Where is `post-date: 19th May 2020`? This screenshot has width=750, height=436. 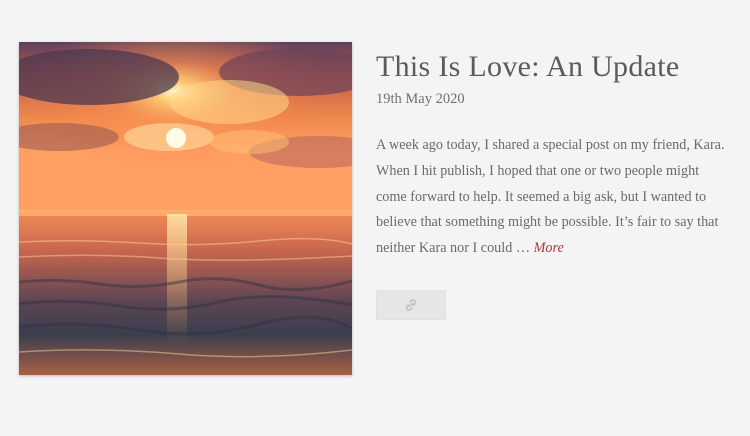 post-date: 19th May 2020 is located at coordinates (420, 99).